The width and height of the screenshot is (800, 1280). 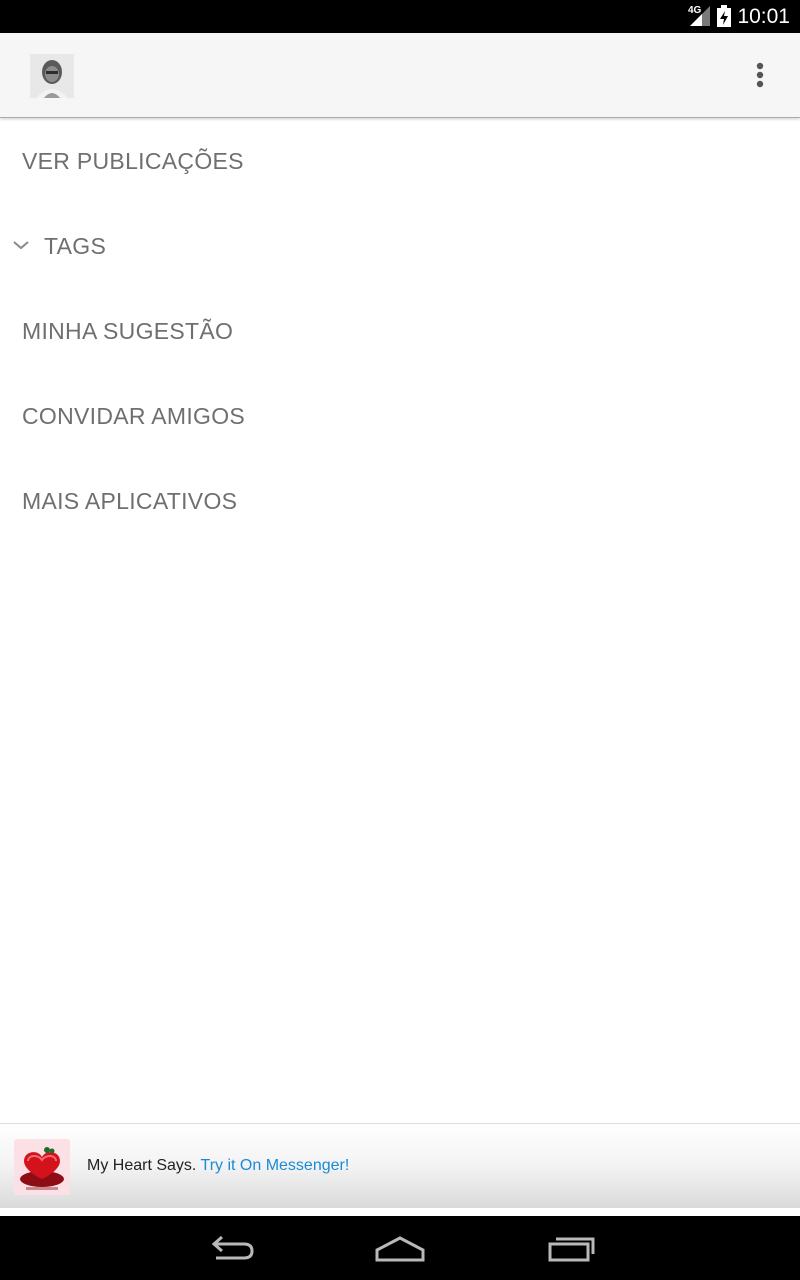 I want to click on menu-item-label: TAGS, so click(x=75, y=246).